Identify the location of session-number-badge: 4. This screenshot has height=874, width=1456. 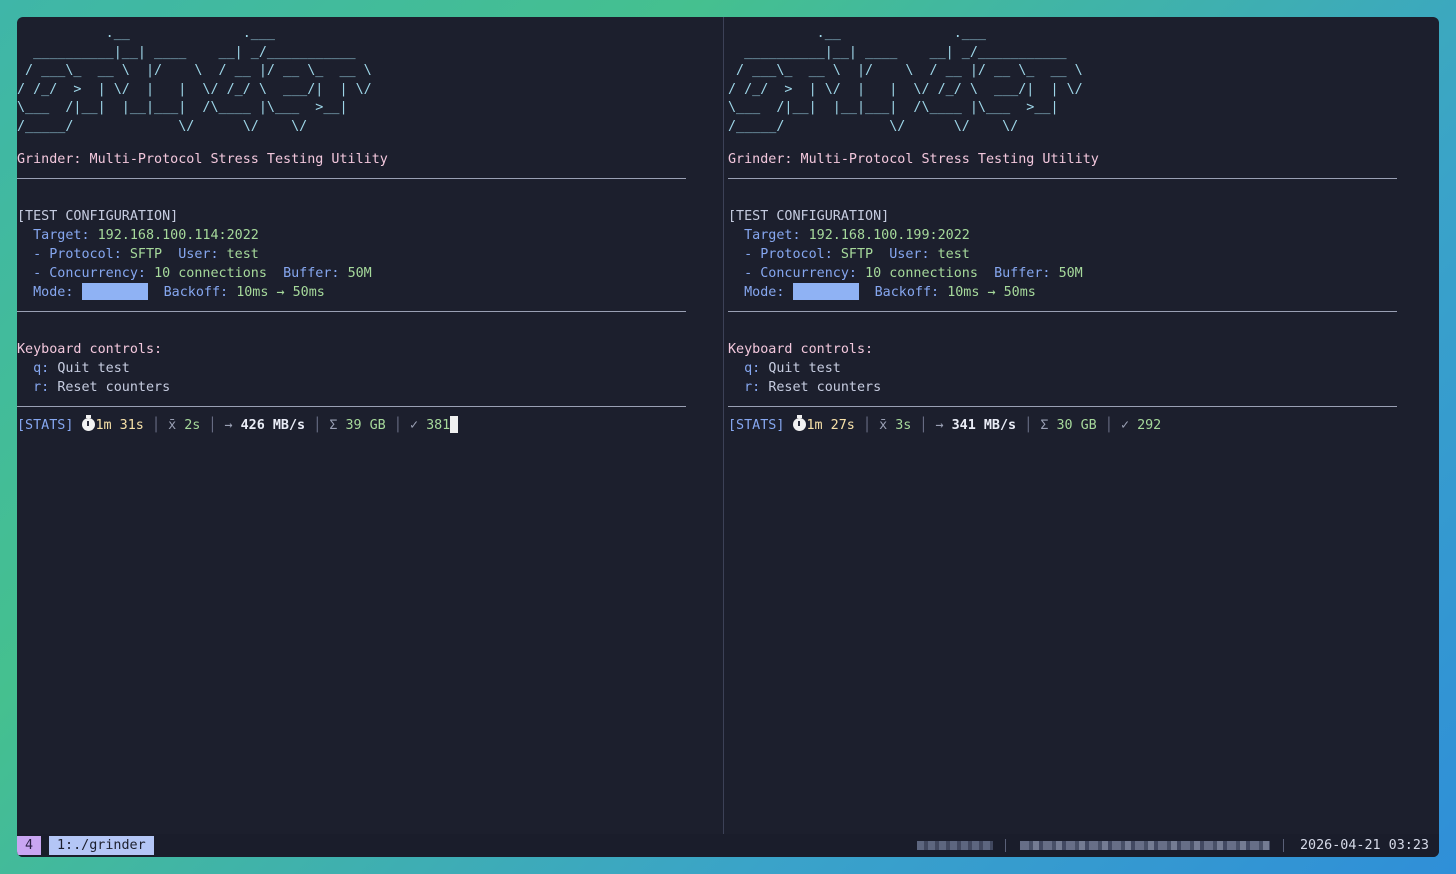
(29, 845).